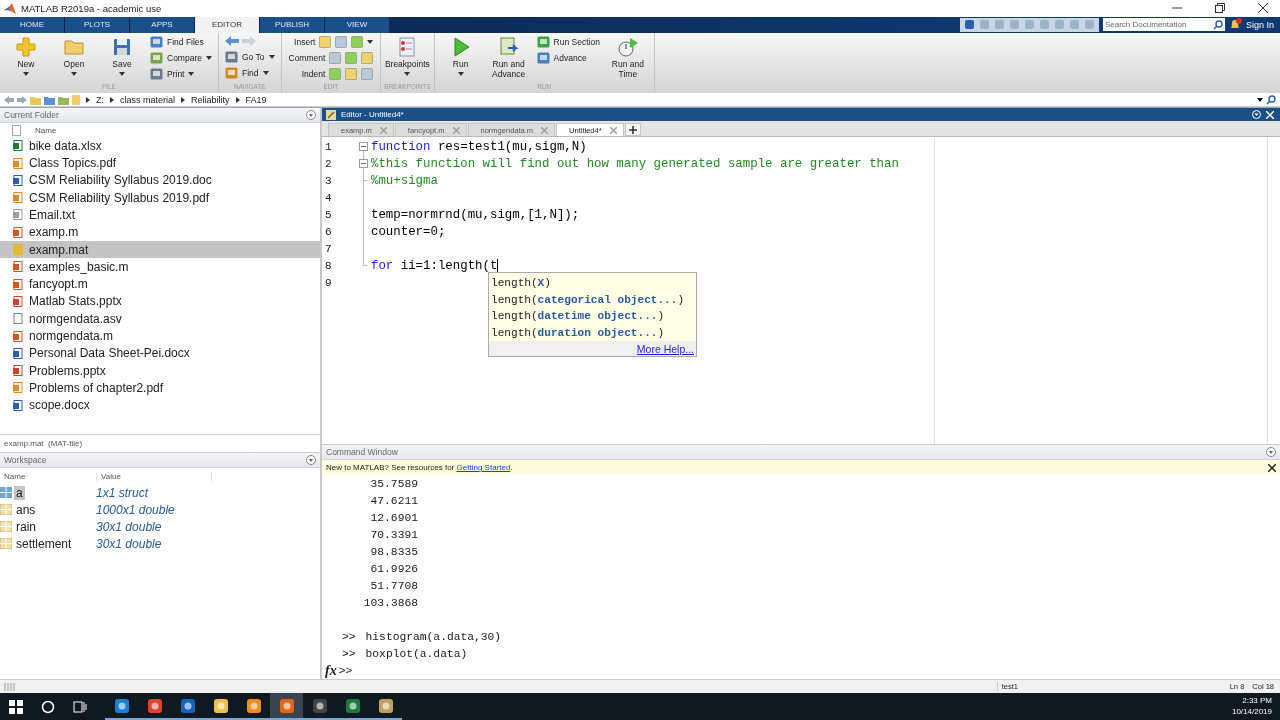  What do you see at coordinates (160, 371) in the screenshot?
I see `file-row: Problems.pptx` at bounding box center [160, 371].